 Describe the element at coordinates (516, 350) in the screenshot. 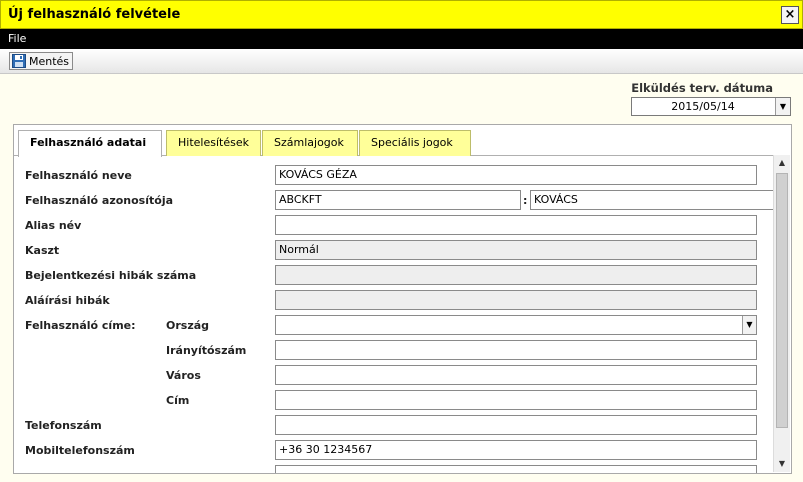

I see `zip-field` at that location.